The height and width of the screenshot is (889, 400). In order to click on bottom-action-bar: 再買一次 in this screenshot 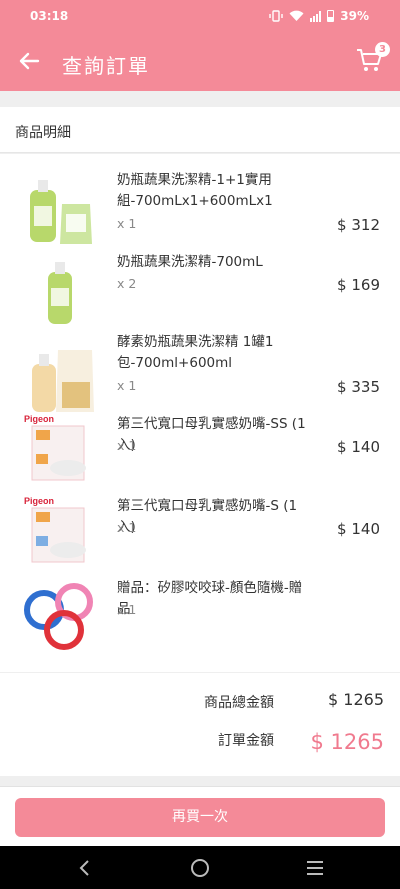, I will do `click(200, 816)`.